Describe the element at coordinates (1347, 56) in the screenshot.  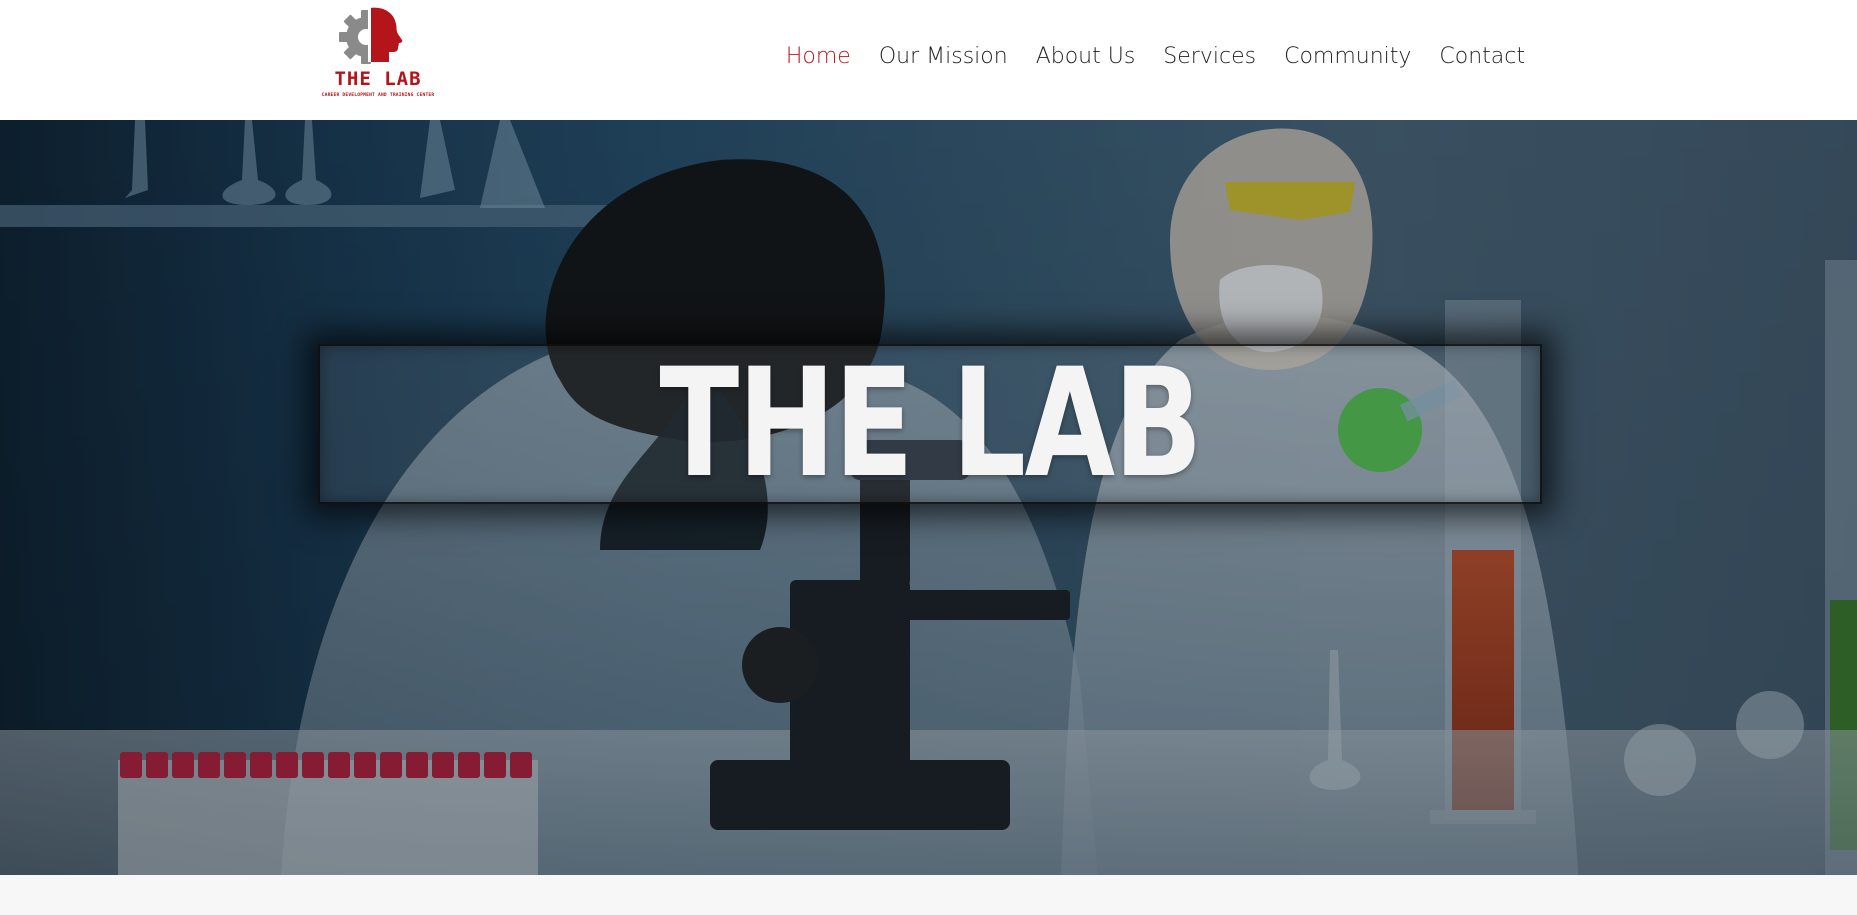
I see `nav-community: Community` at that location.